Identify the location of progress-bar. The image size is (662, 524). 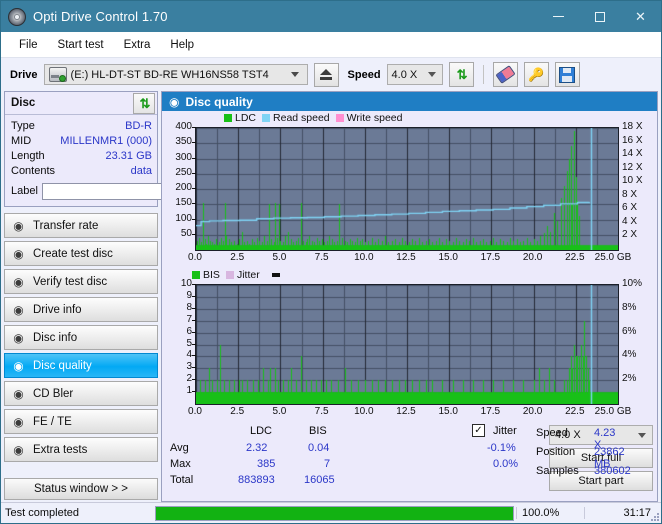
(334, 513).